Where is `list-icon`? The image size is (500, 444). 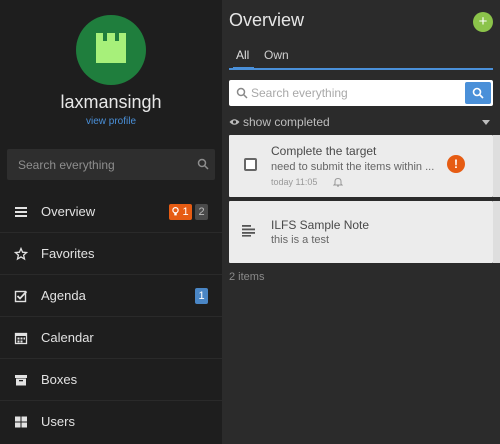
list-icon is located at coordinates (21, 212).